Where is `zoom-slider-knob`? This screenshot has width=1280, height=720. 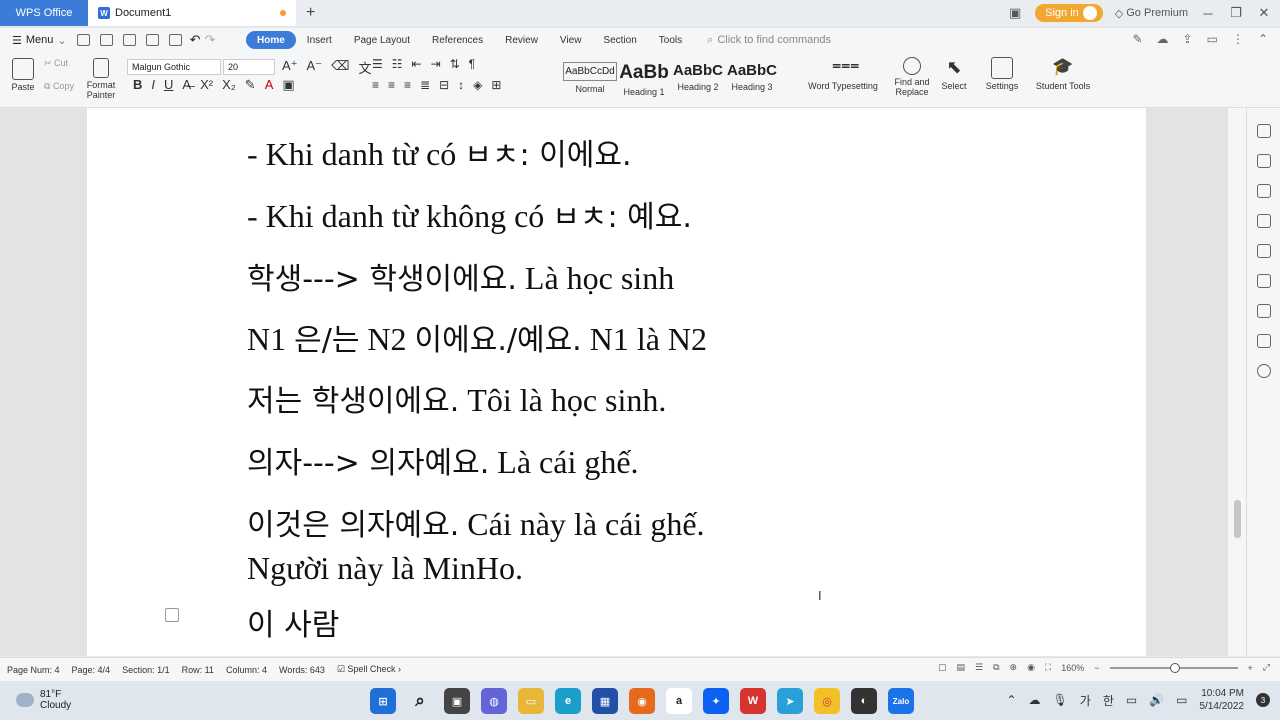 zoom-slider-knob is located at coordinates (1174, 667).